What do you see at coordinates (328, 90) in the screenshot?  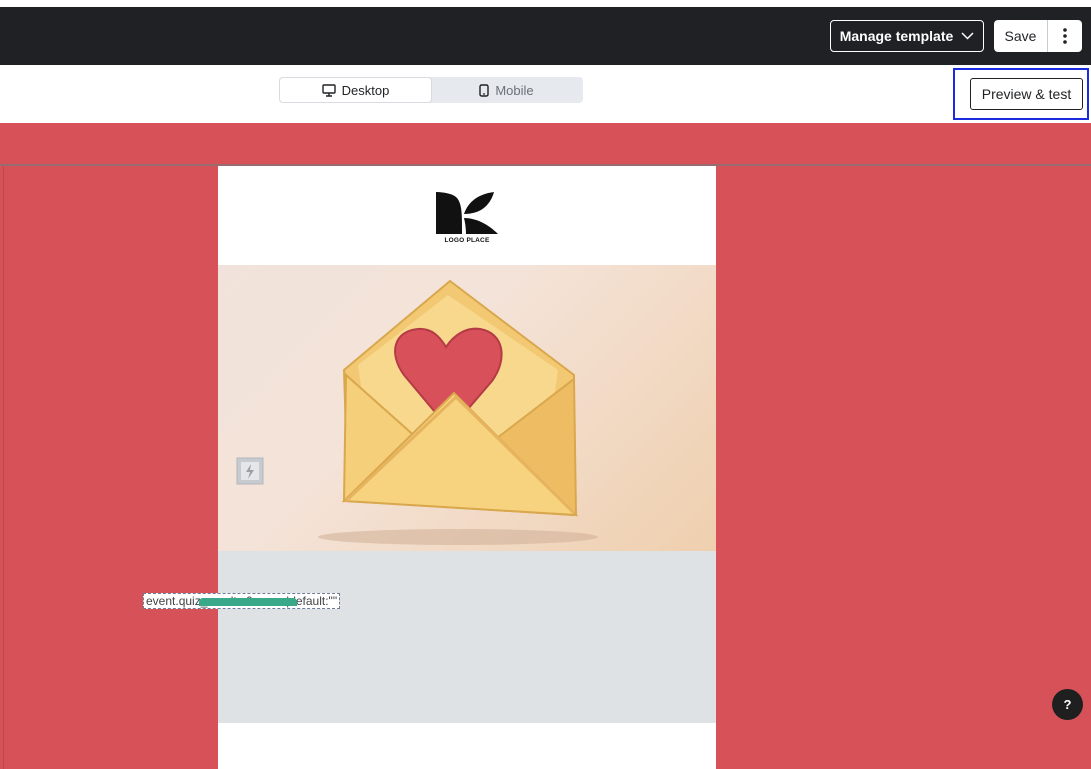 I see `monitor-icon` at bounding box center [328, 90].